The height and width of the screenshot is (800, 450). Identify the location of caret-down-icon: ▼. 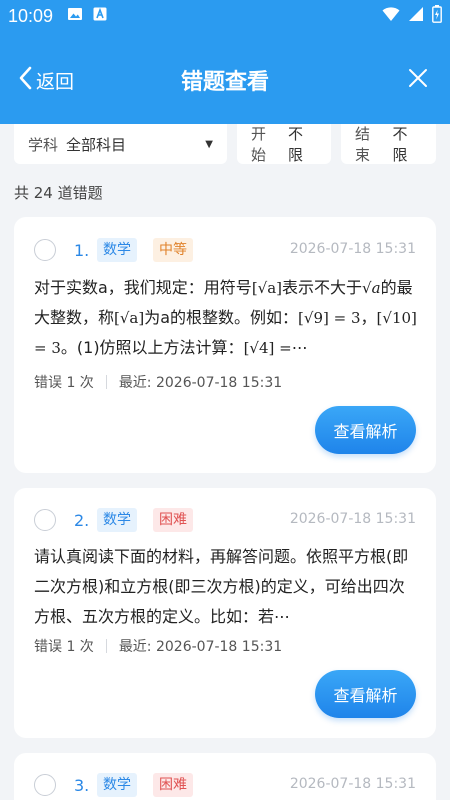
(209, 144).